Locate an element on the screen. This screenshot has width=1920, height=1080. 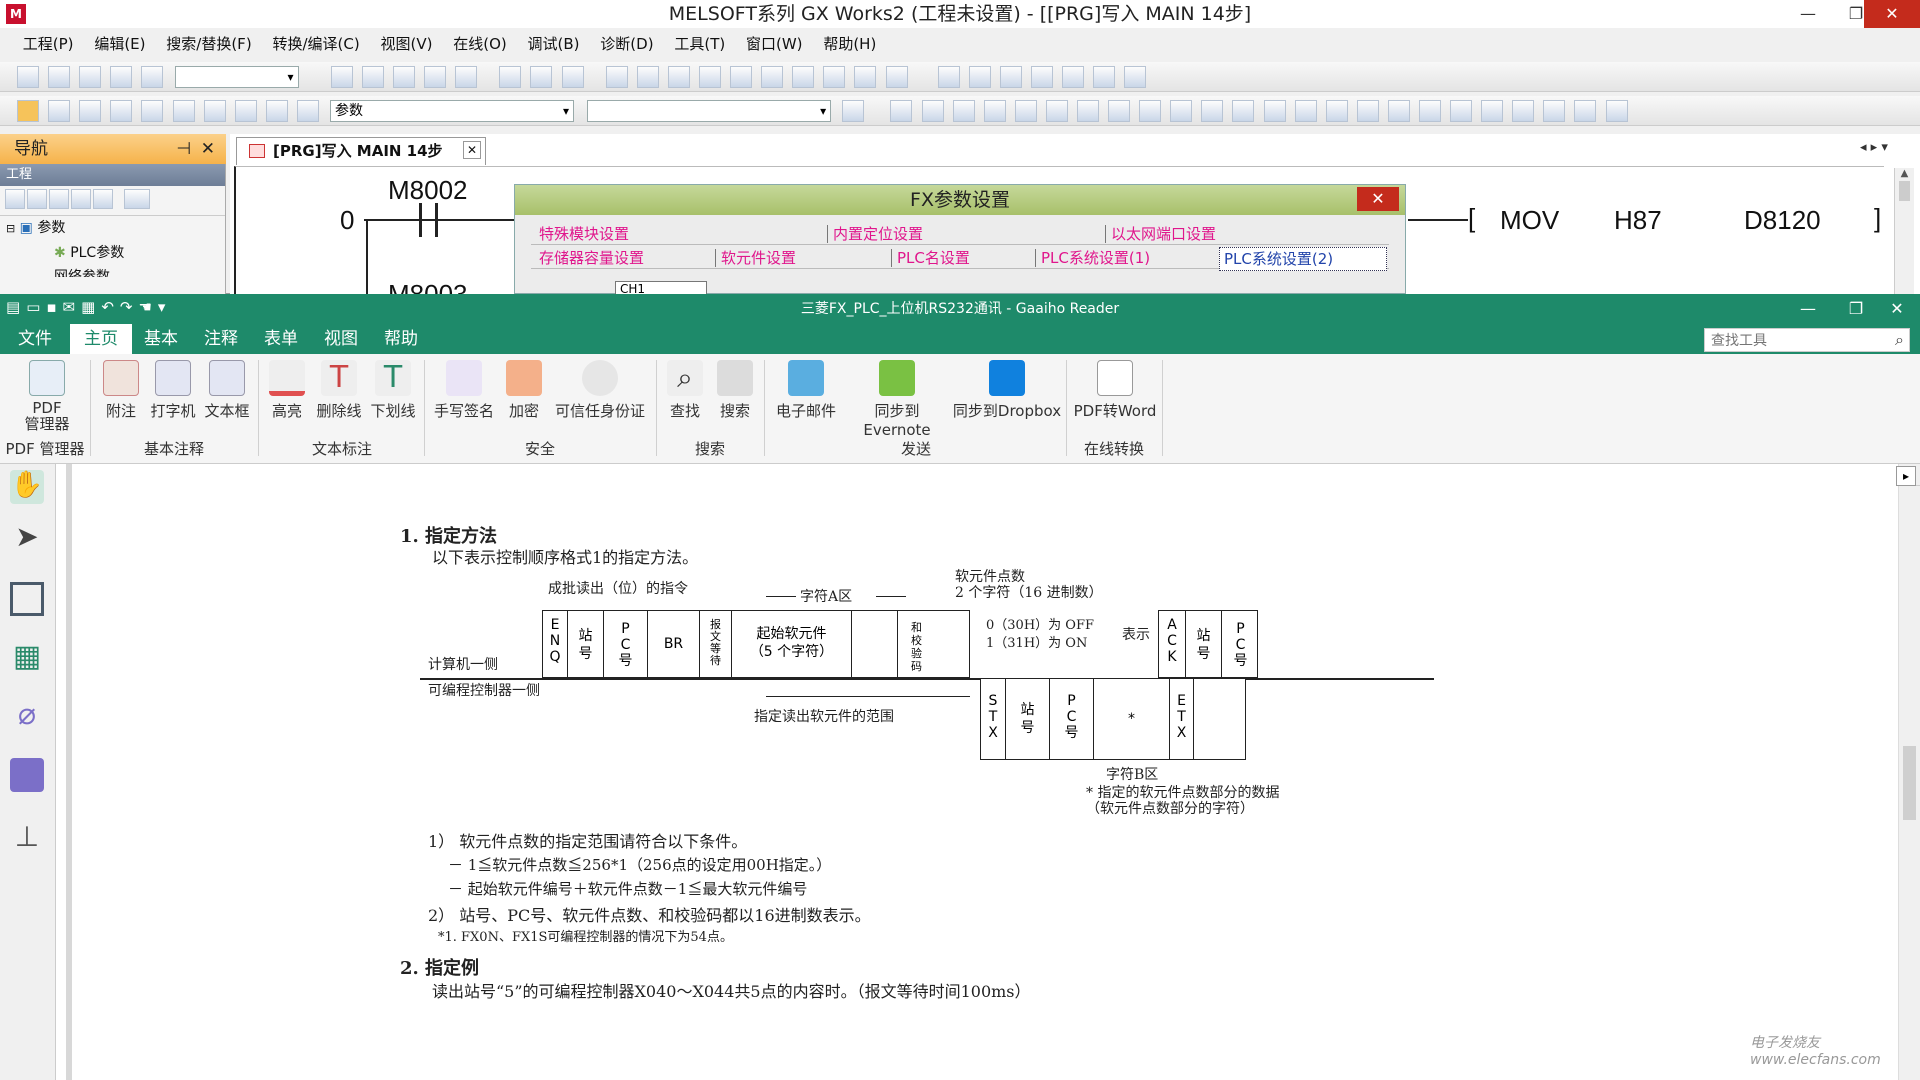
list-view-icon is located at coordinates (59, 111).